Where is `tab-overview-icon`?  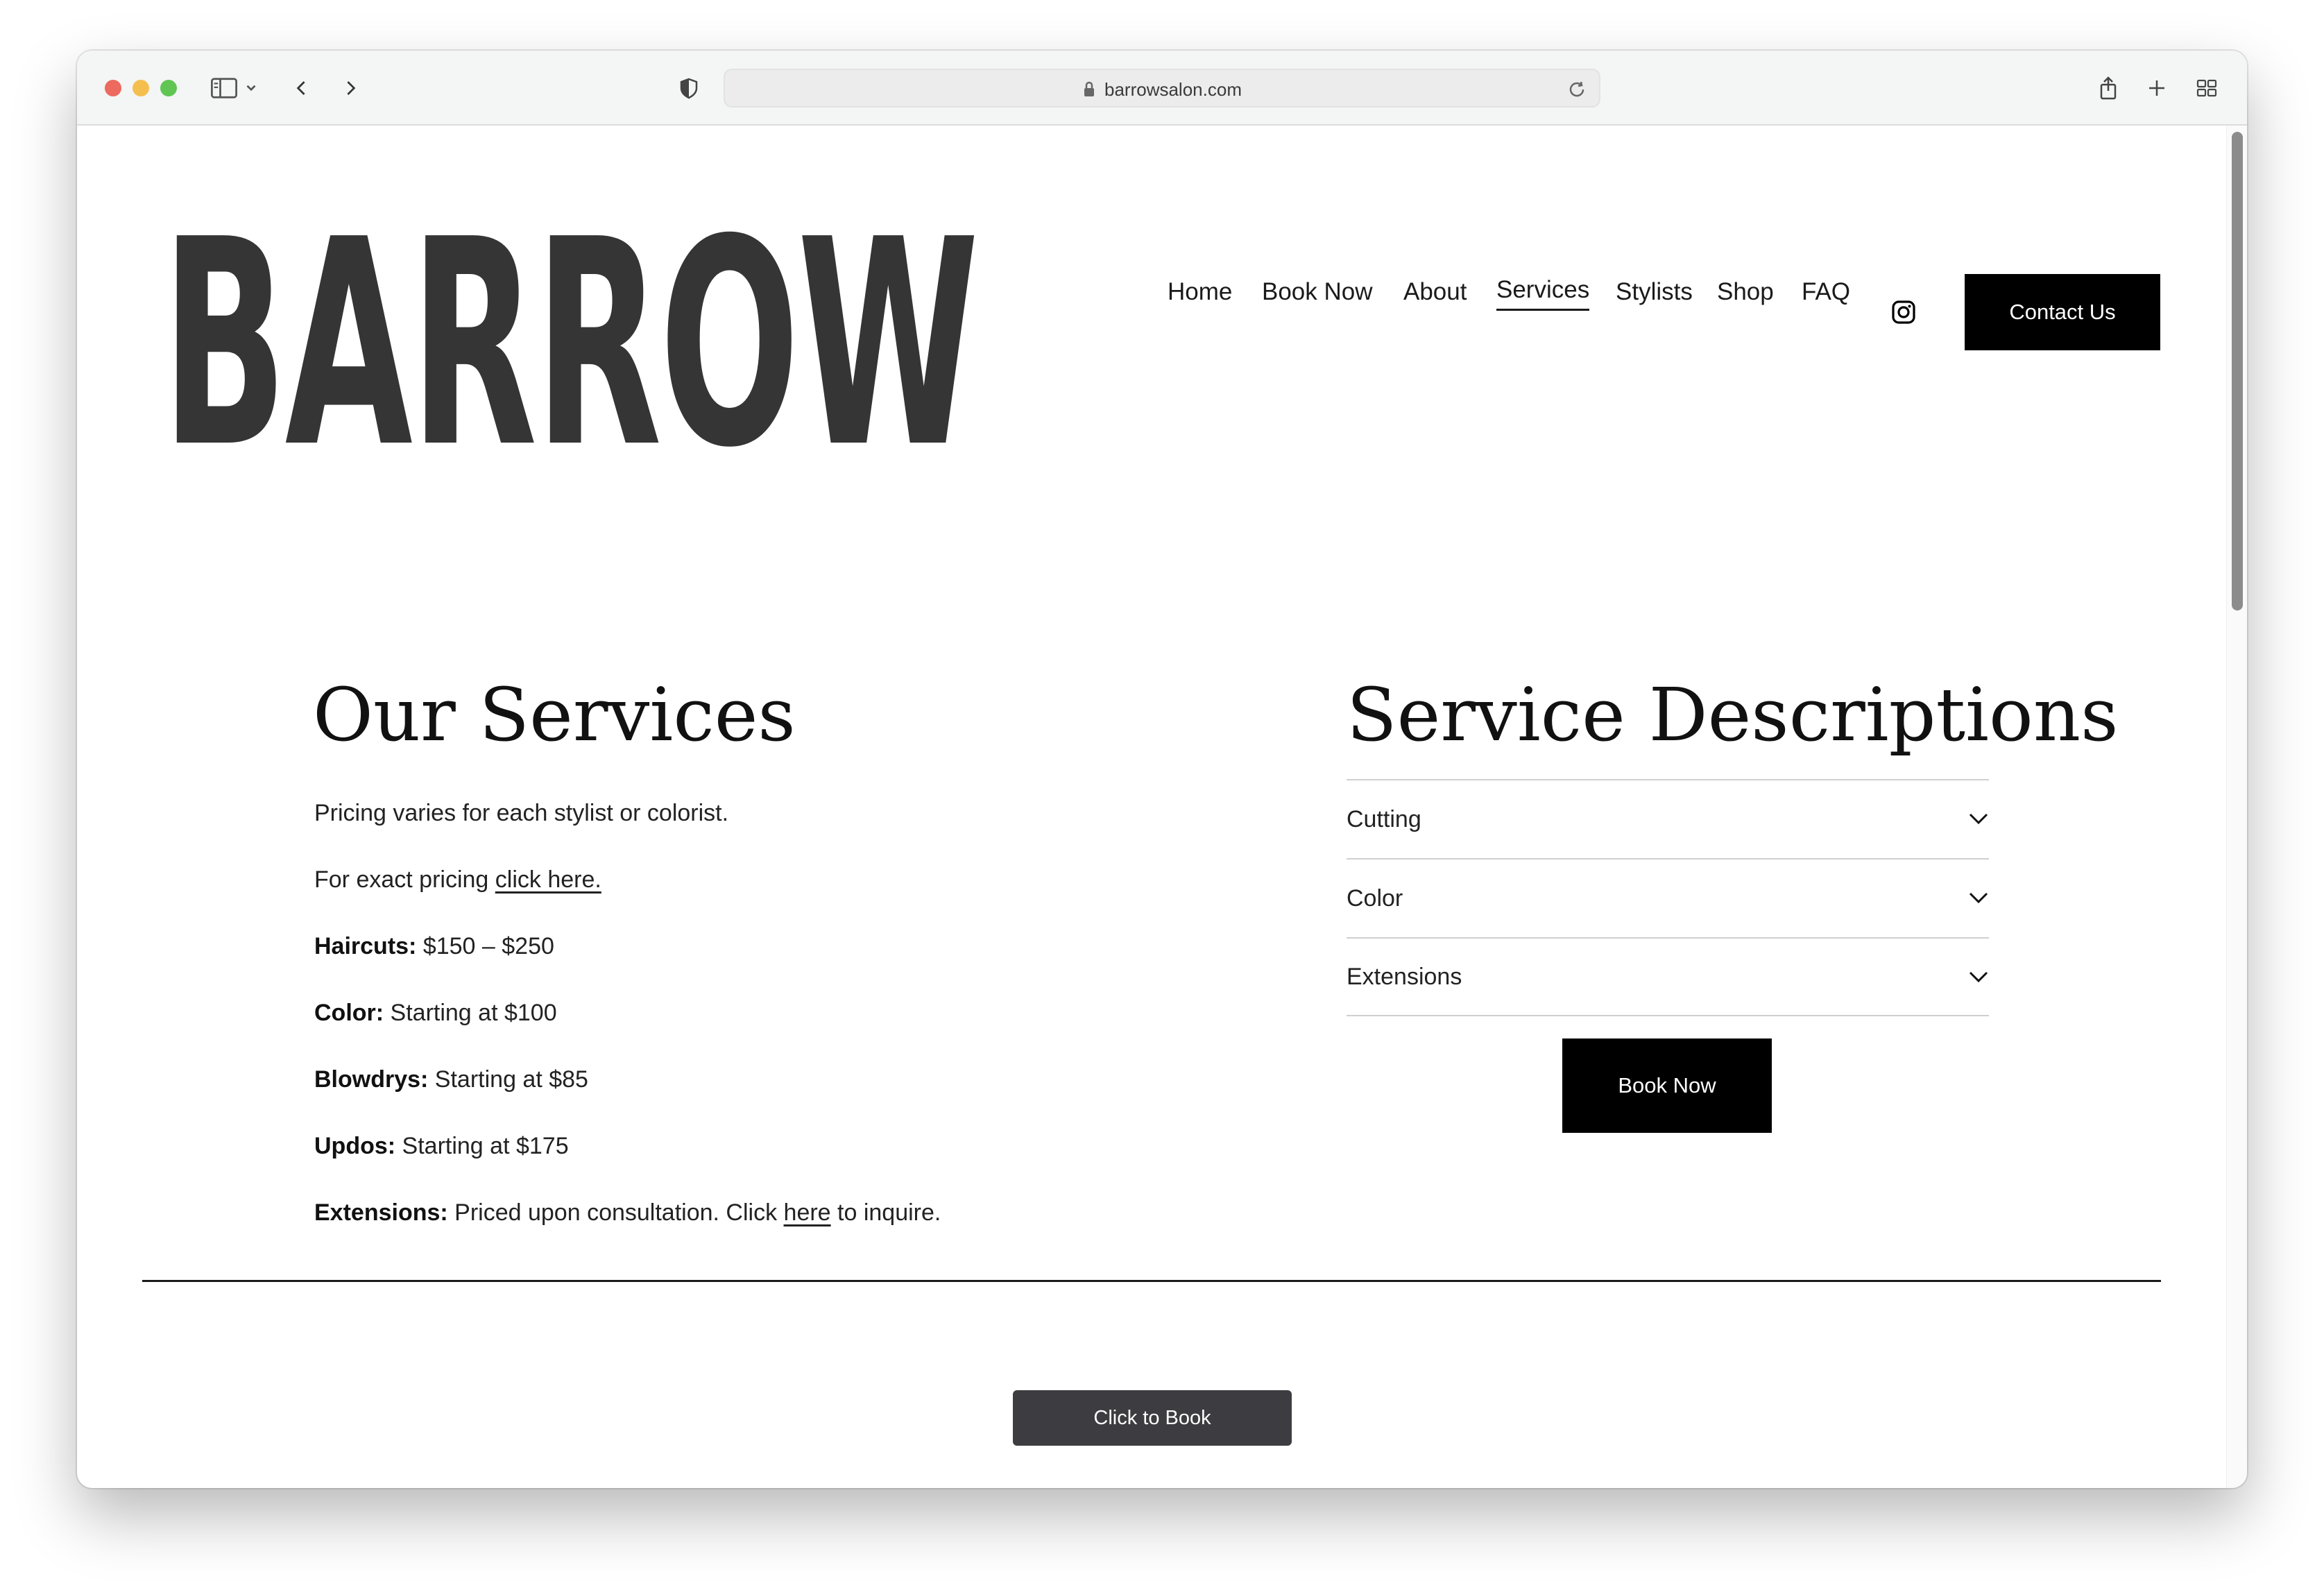 tab-overview-icon is located at coordinates (2207, 88).